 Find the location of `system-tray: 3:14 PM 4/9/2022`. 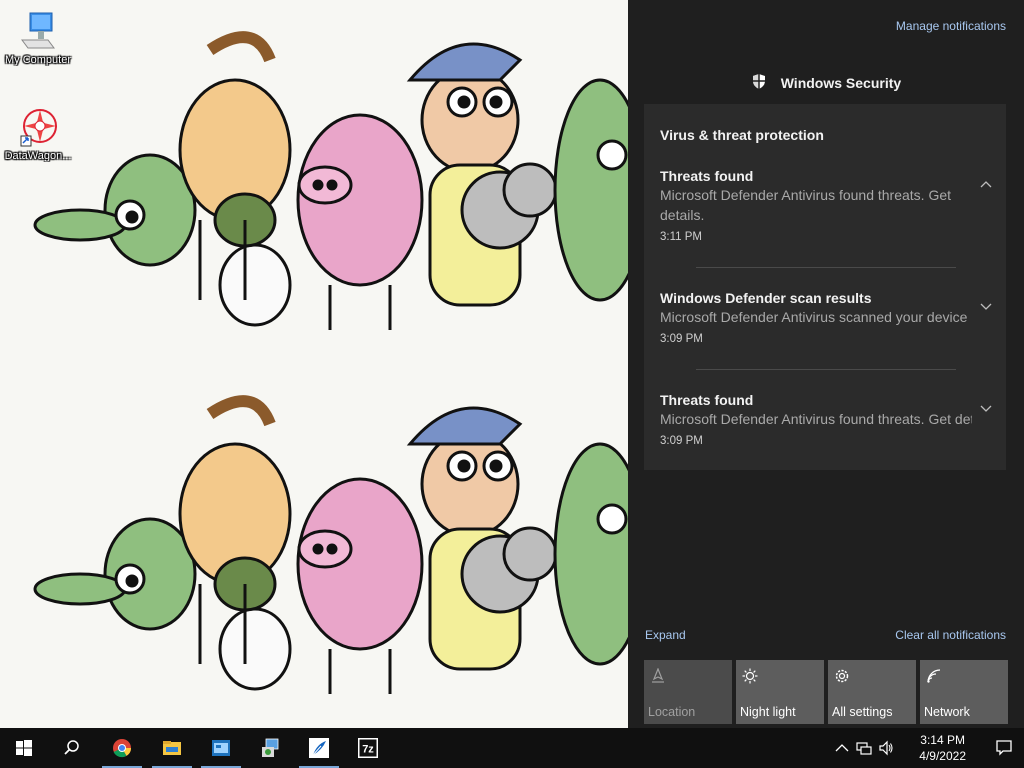

system-tray: 3:14 PM 4/9/2022 is located at coordinates (929, 748).